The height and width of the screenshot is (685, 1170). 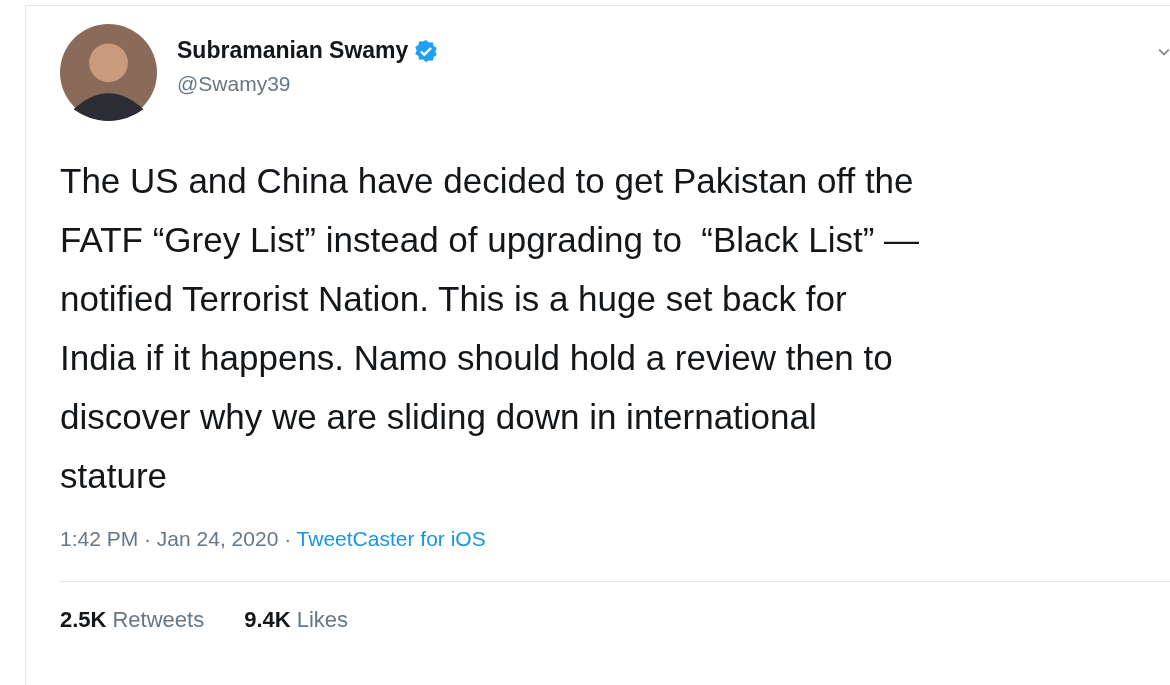 What do you see at coordinates (293, 50) in the screenshot?
I see `author-name: Subramanian Swamy` at bounding box center [293, 50].